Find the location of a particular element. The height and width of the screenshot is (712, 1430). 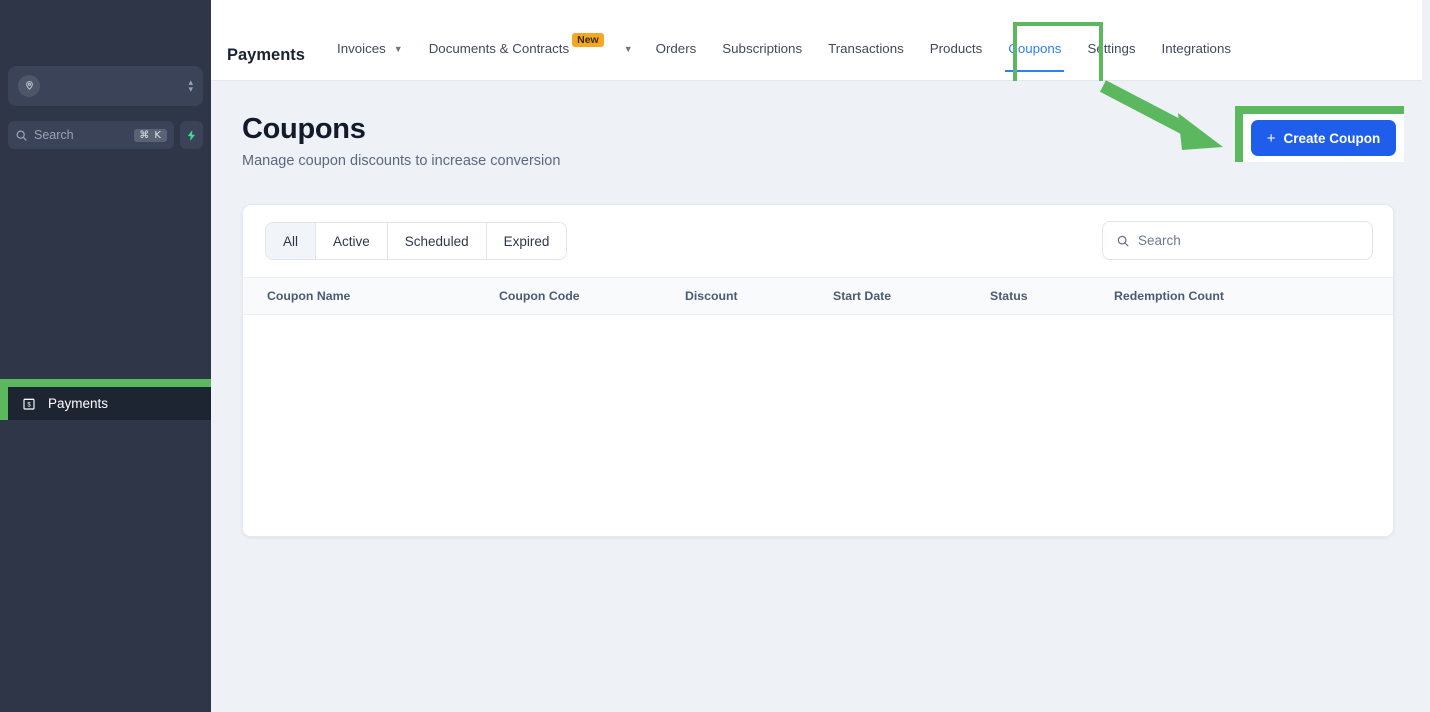

annotation-box-sidebar-payments: $ Payments is located at coordinates (105, 399).